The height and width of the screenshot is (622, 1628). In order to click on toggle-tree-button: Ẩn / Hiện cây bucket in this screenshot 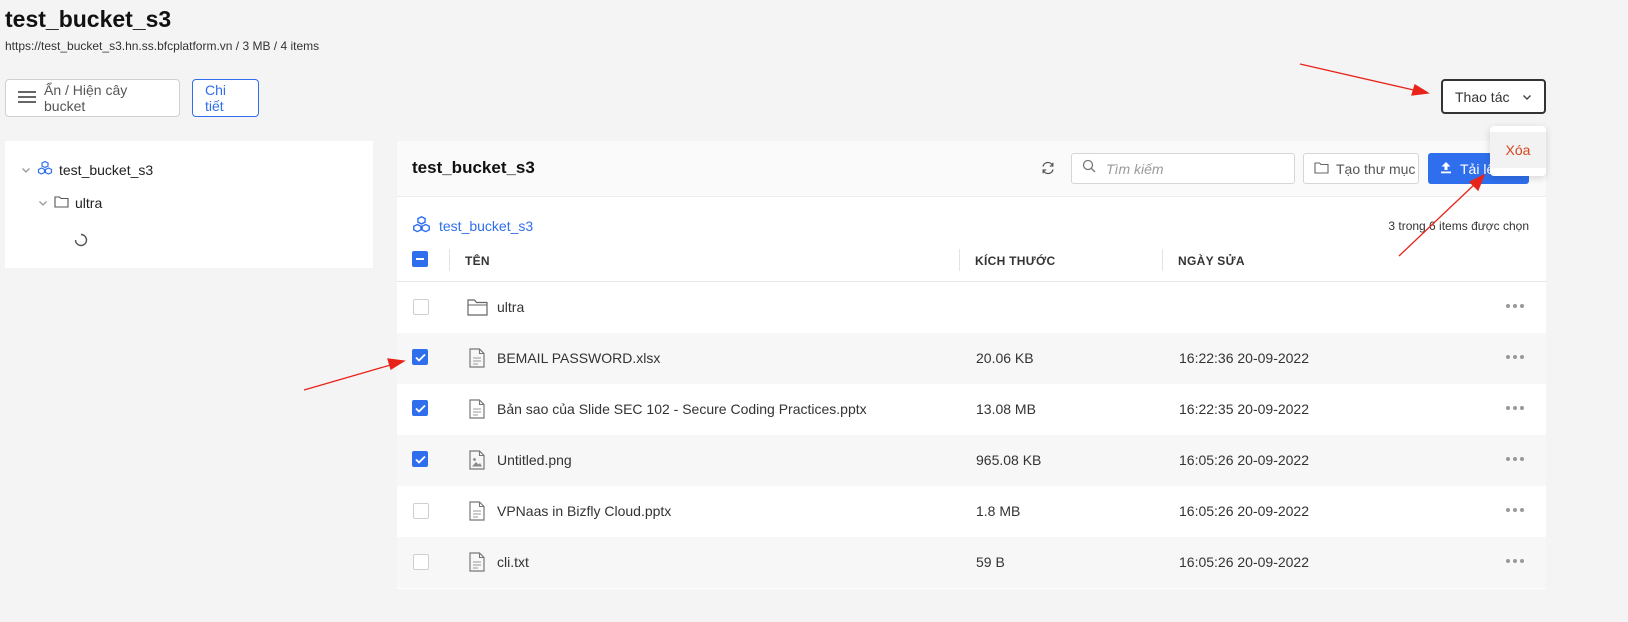, I will do `click(92, 98)`.